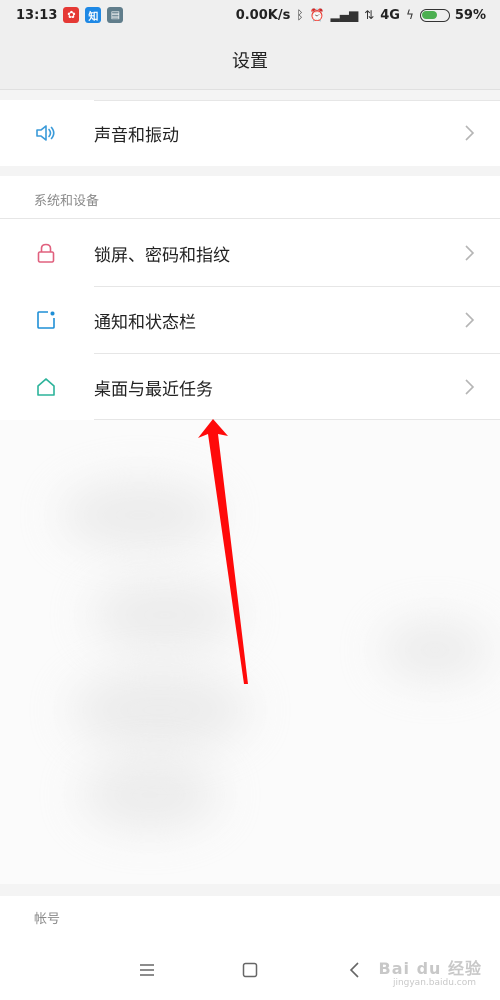  What do you see at coordinates (145, 322) in the screenshot?
I see `row-label-notification: 通知和状态栏` at bounding box center [145, 322].